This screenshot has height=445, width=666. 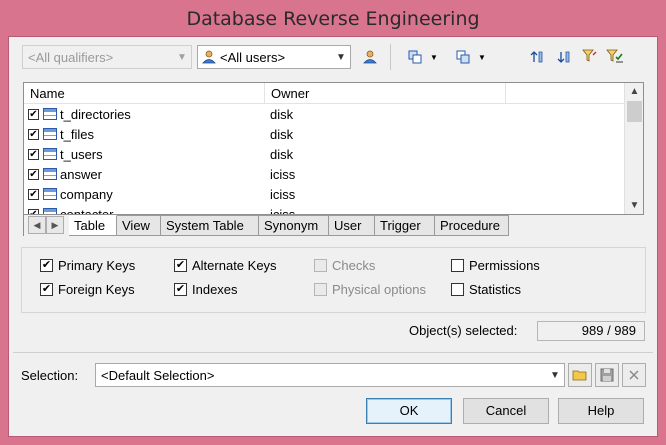 I want to click on option-label: Indexes, so click(x=215, y=289).